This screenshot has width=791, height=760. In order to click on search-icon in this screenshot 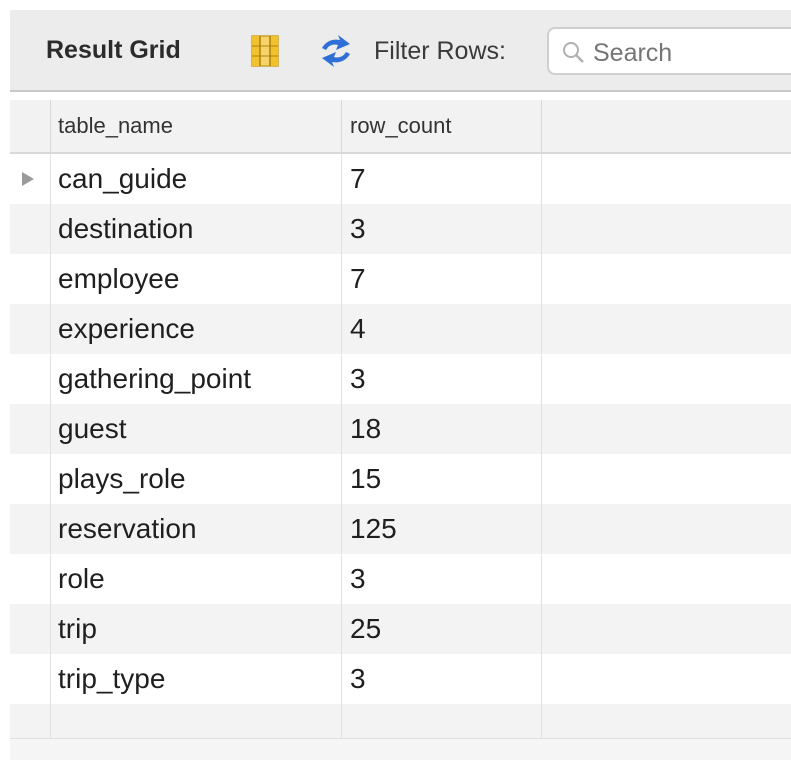, I will do `click(573, 52)`.